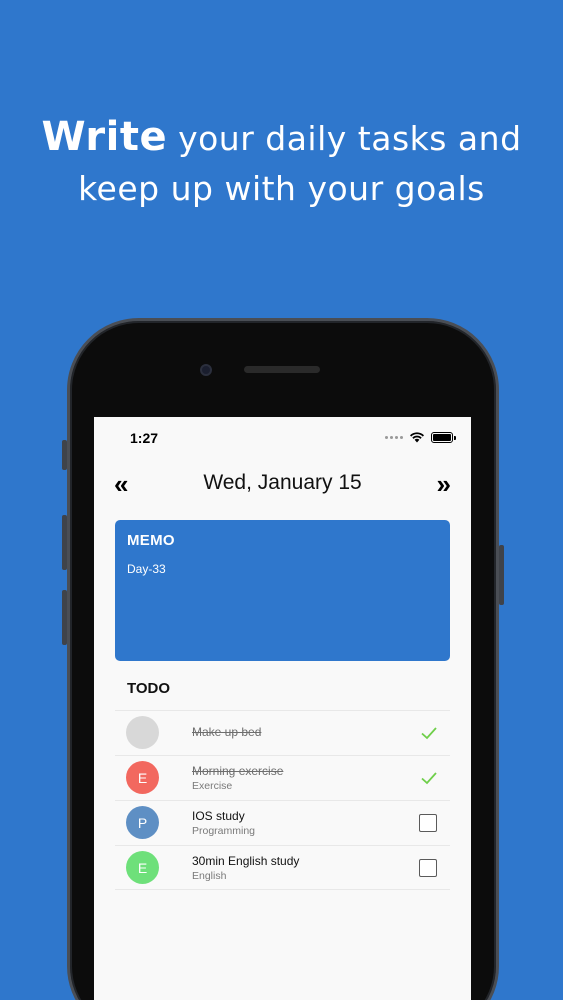 The height and width of the screenshot is (1000, 563). I want to click on memo-card: MEMO Day-33, so click(282, 590).